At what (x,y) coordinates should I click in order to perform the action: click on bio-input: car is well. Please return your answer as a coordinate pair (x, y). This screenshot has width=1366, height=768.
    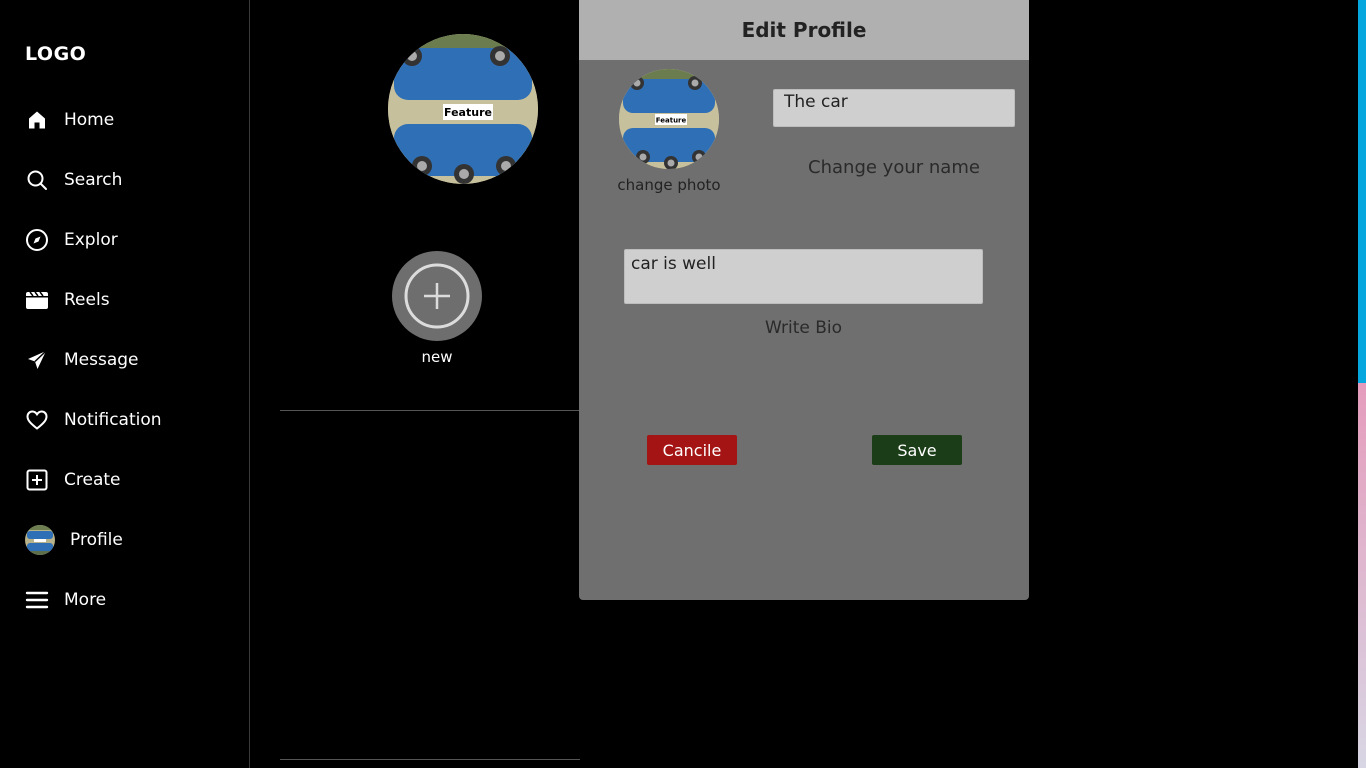
    Looking at the image, I should click on (803, 276).